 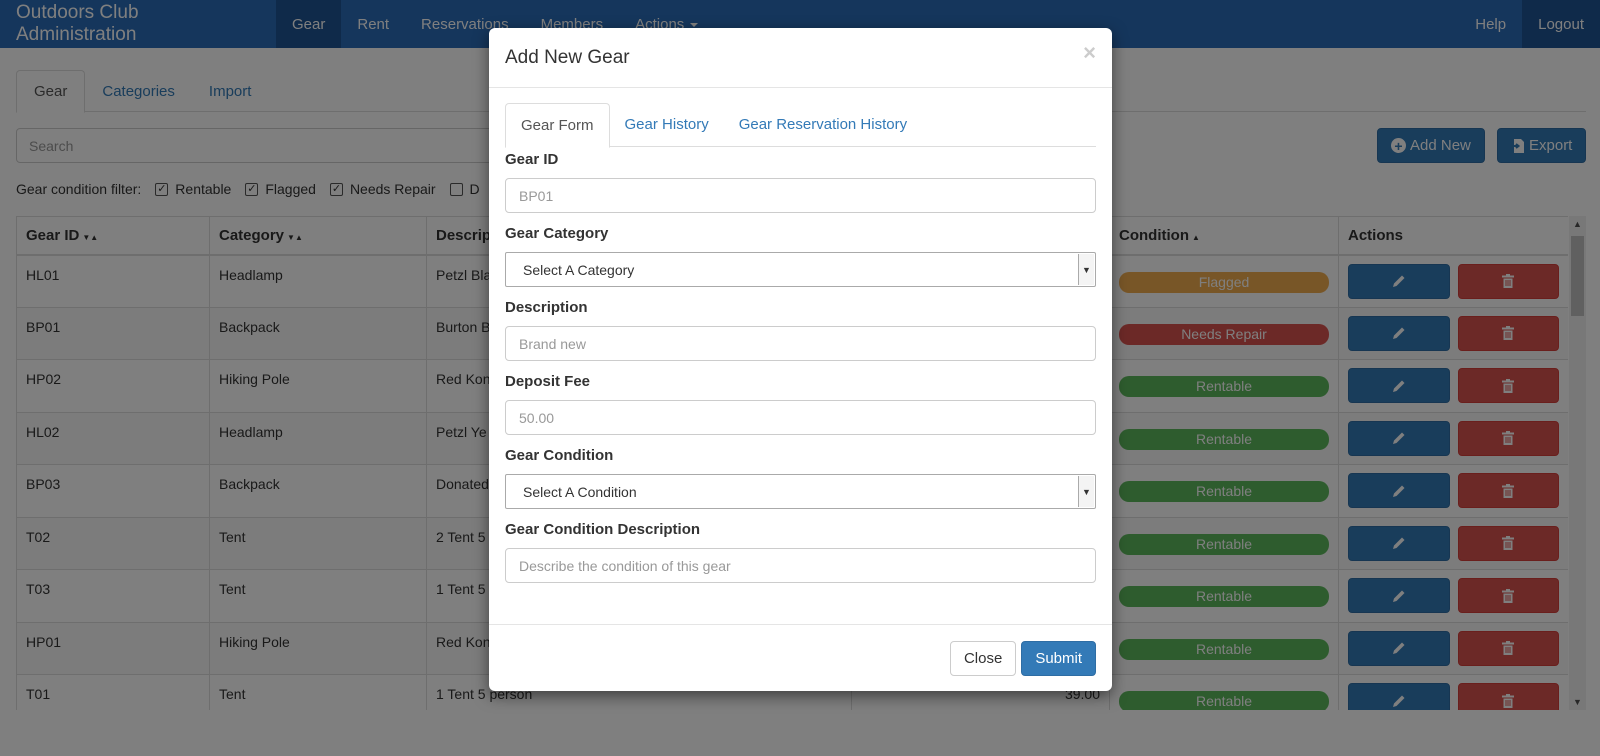 What do you see at coordinates (800, 657) in the screenshot?
I see `modal-footer: Close Submit` at bounding box center [800, 657].